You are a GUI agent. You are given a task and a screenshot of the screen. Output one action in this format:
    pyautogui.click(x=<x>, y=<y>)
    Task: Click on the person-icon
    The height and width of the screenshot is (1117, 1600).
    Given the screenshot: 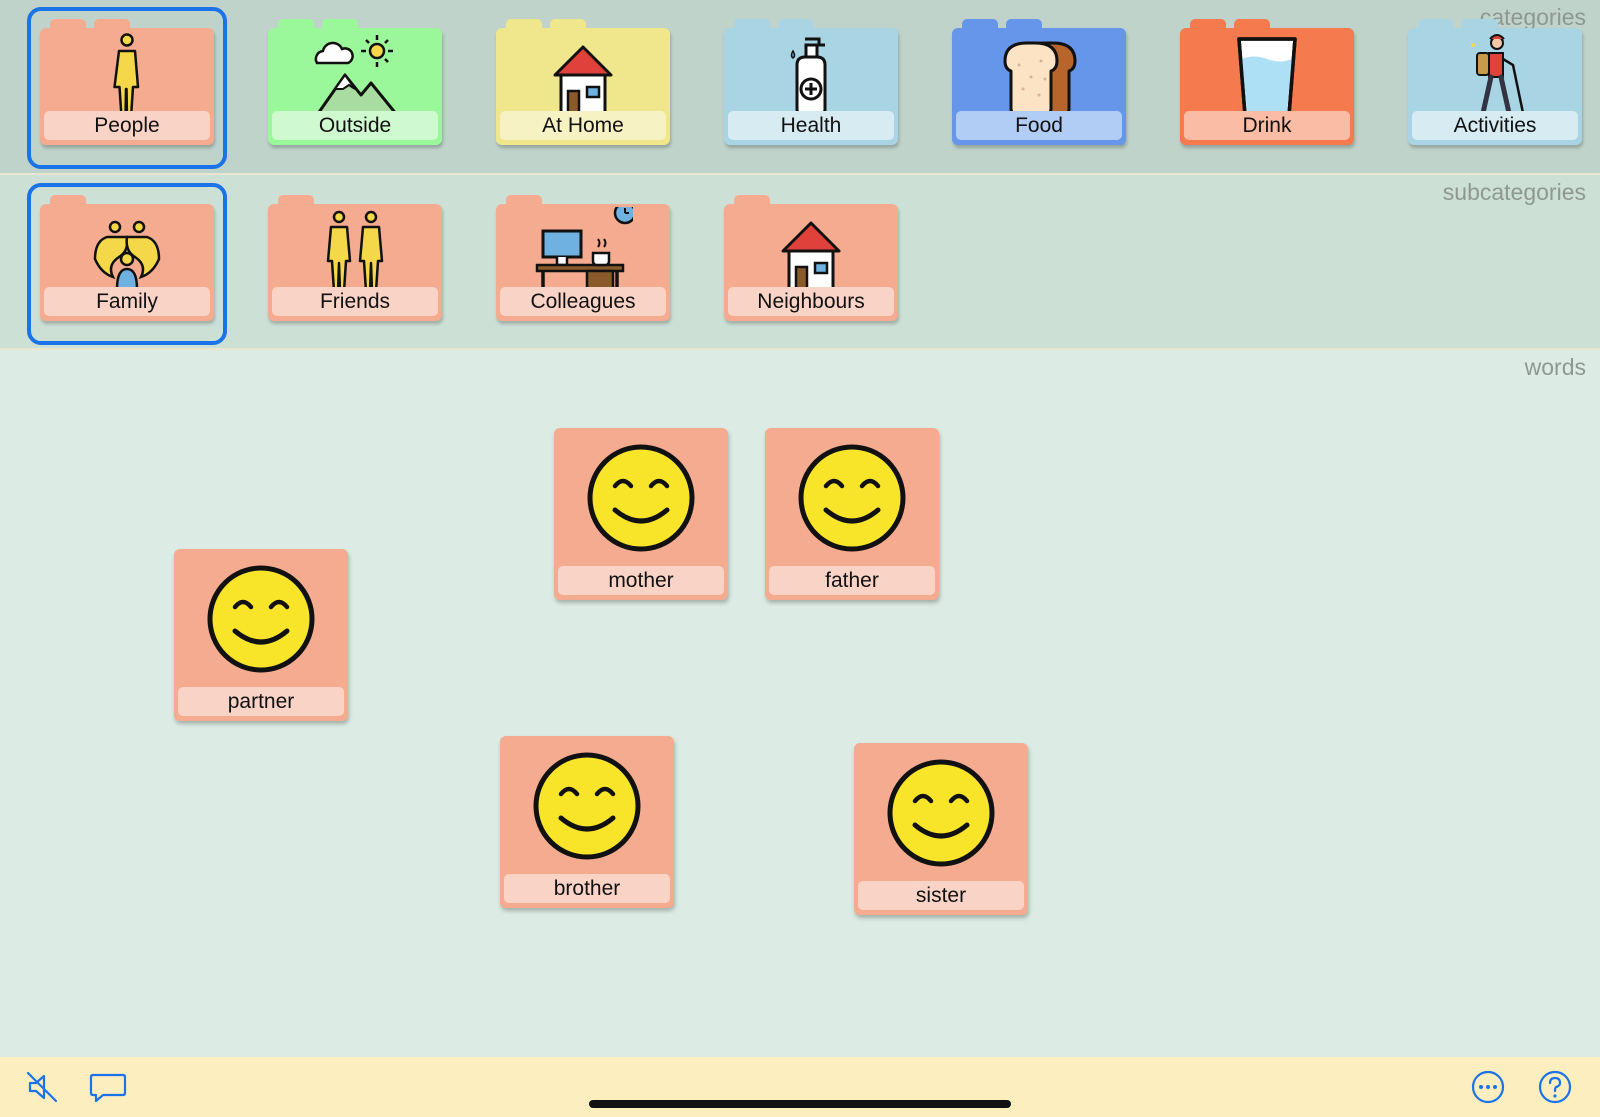 What is the action you would take?
    pyautogui.click(x=126, y=76)
    